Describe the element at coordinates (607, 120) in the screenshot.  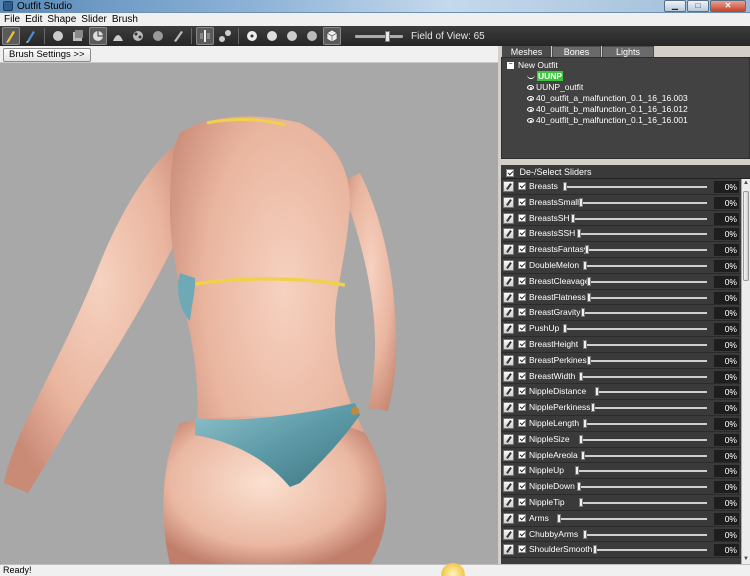
I see `mesh-item: 40_outfit_b_malfunction_0.1_16_16.001` at that location.